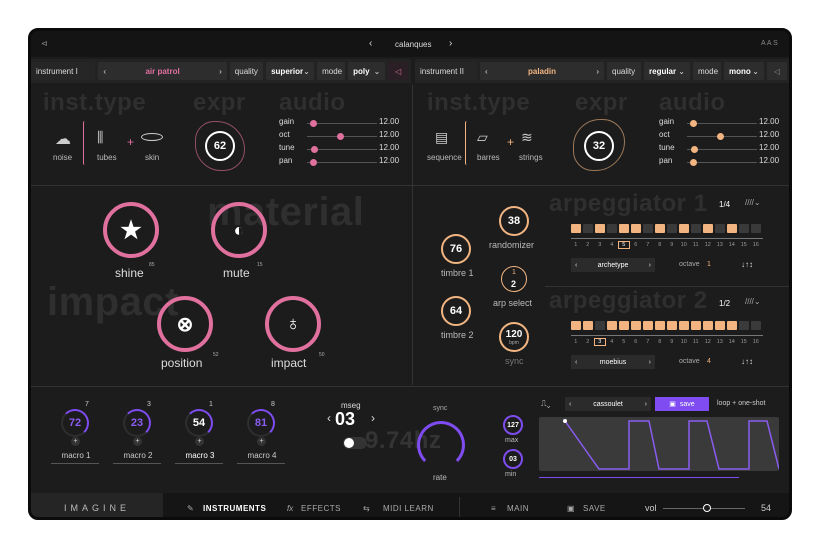  I want to click on preset-prev-button: ‹, so click(370, 43).